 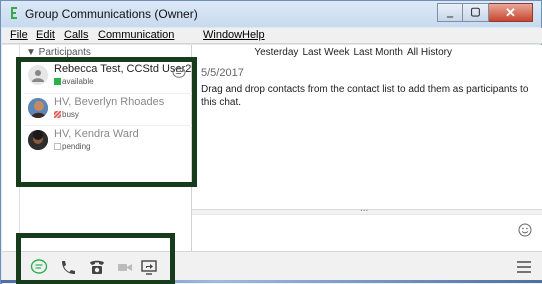 I want to click on maximize-button: ▢, so click(x=476, y=12).